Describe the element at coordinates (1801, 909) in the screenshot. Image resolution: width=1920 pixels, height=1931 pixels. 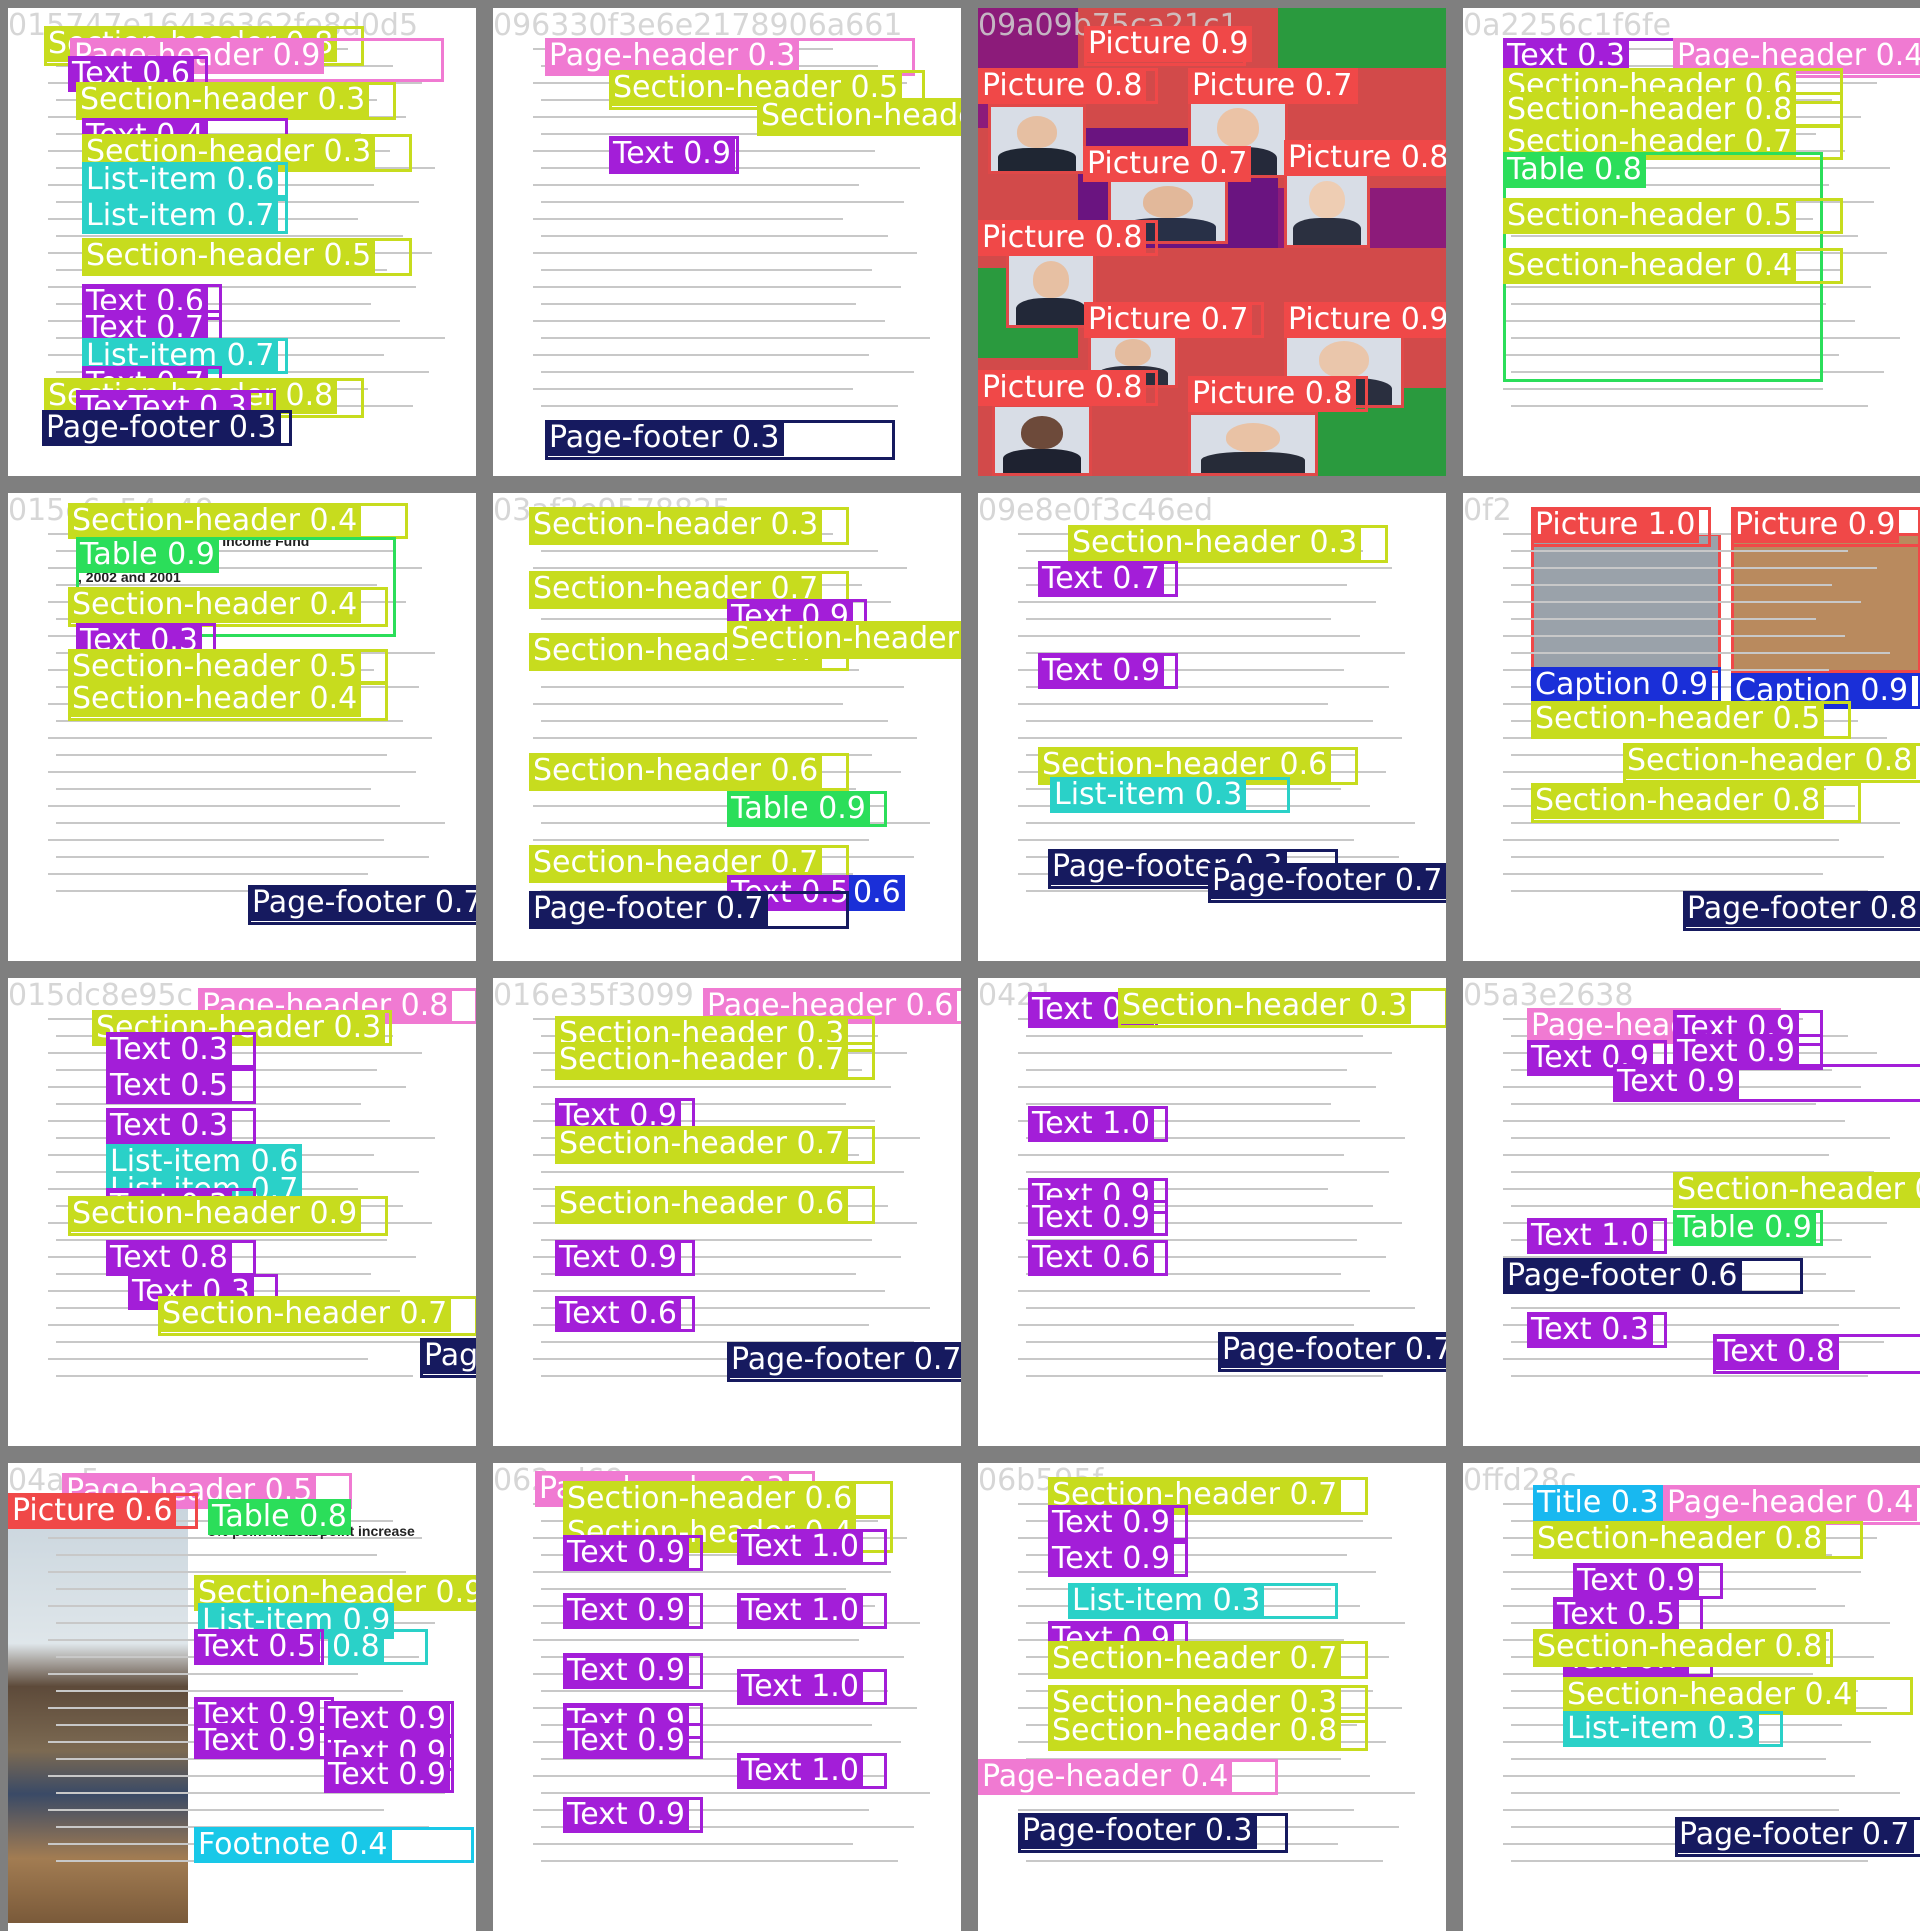
I see `detection-label: Page-footer 0.8` at that location.